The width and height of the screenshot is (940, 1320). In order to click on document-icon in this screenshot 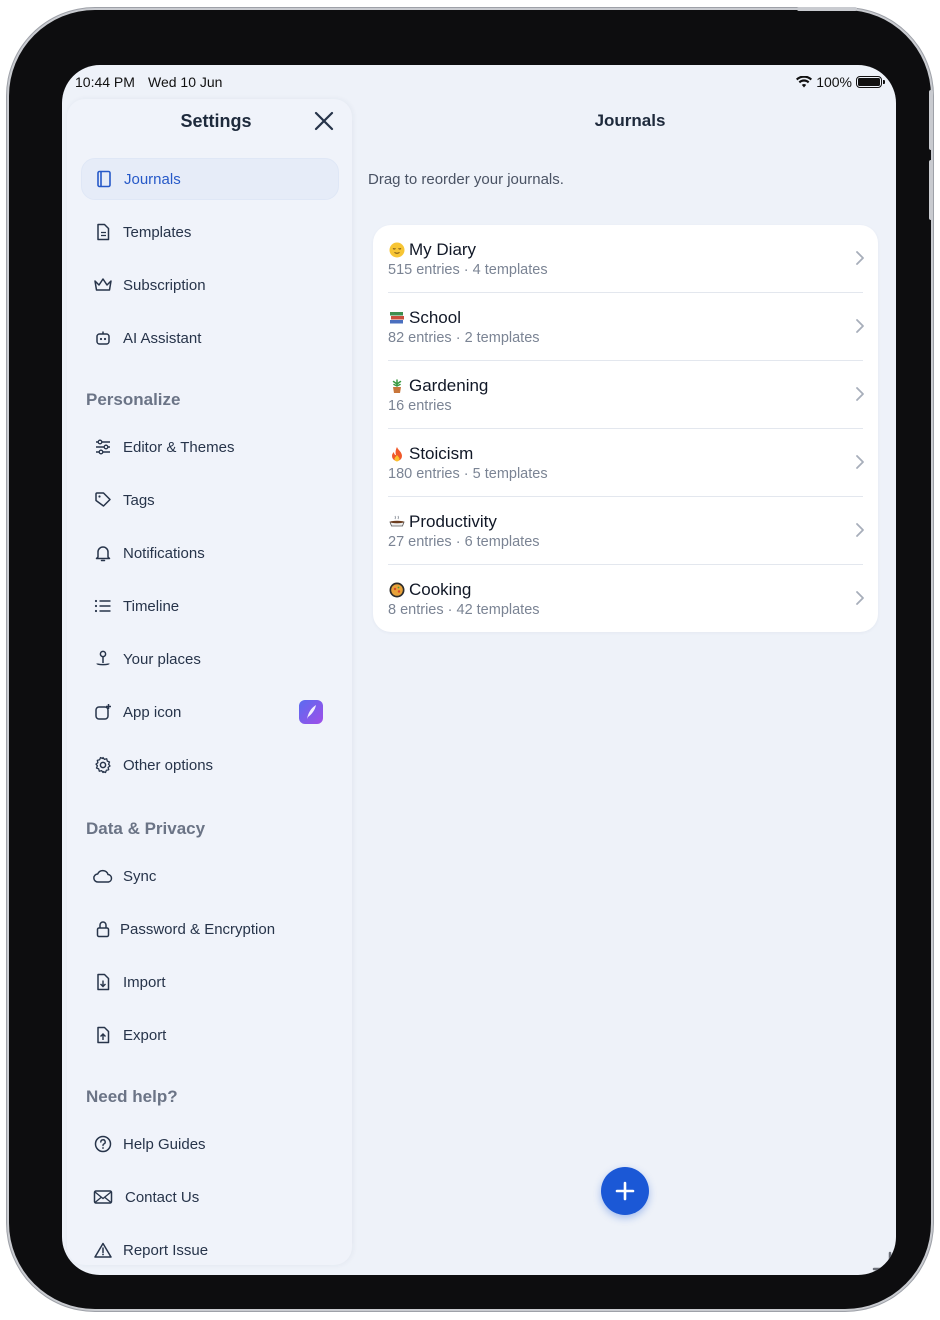, I will do `click(103, 232)`.